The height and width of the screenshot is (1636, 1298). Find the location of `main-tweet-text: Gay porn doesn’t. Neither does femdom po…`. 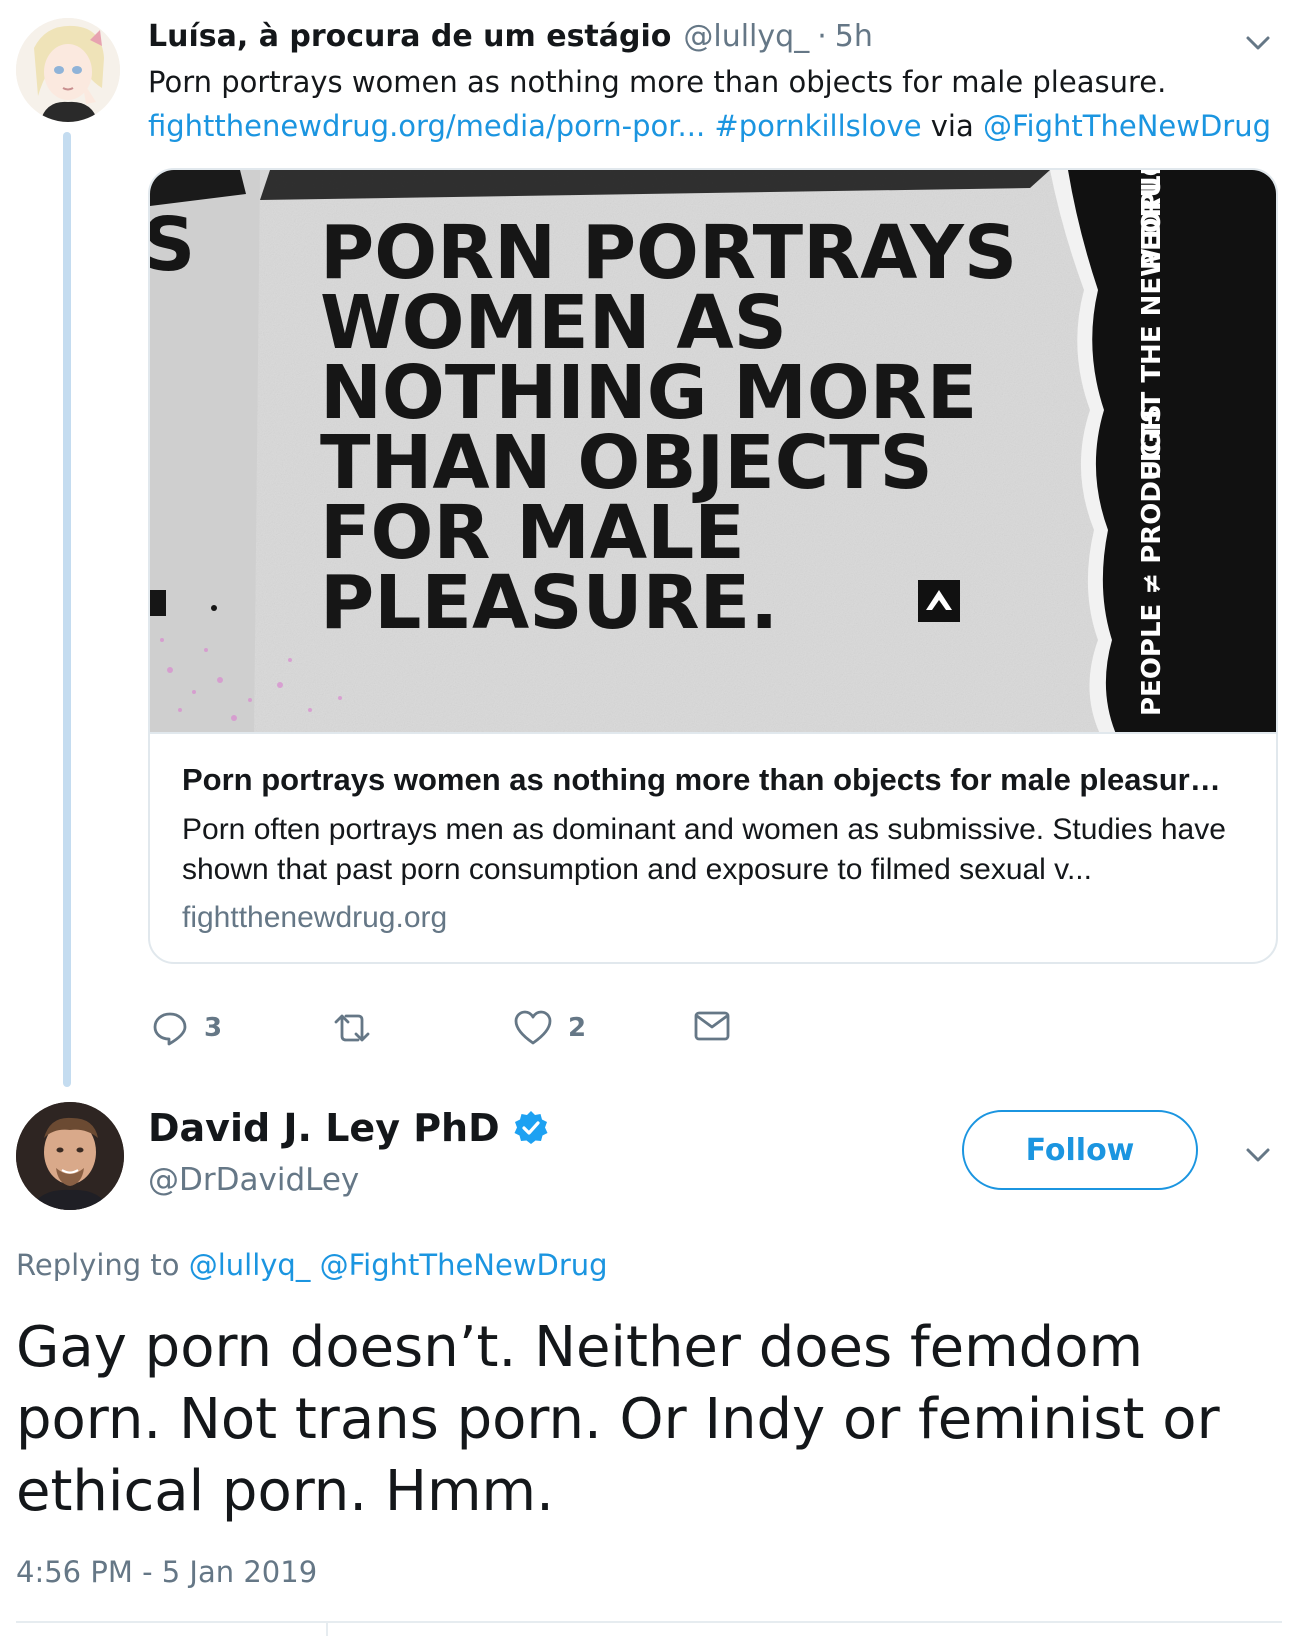

main-tweet-text: Gay porn doesn’t. Neither does femdom po… is located at coordinates (618, 1419).